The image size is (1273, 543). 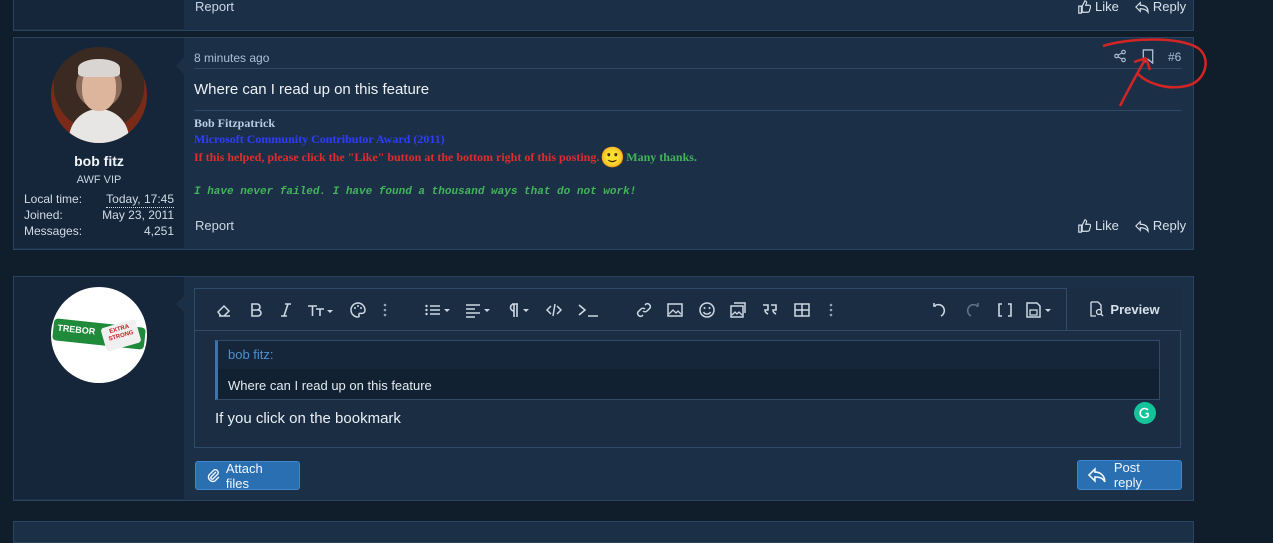 I want to click on post-time: 8 minutes ago, so click(x=231, y=58).